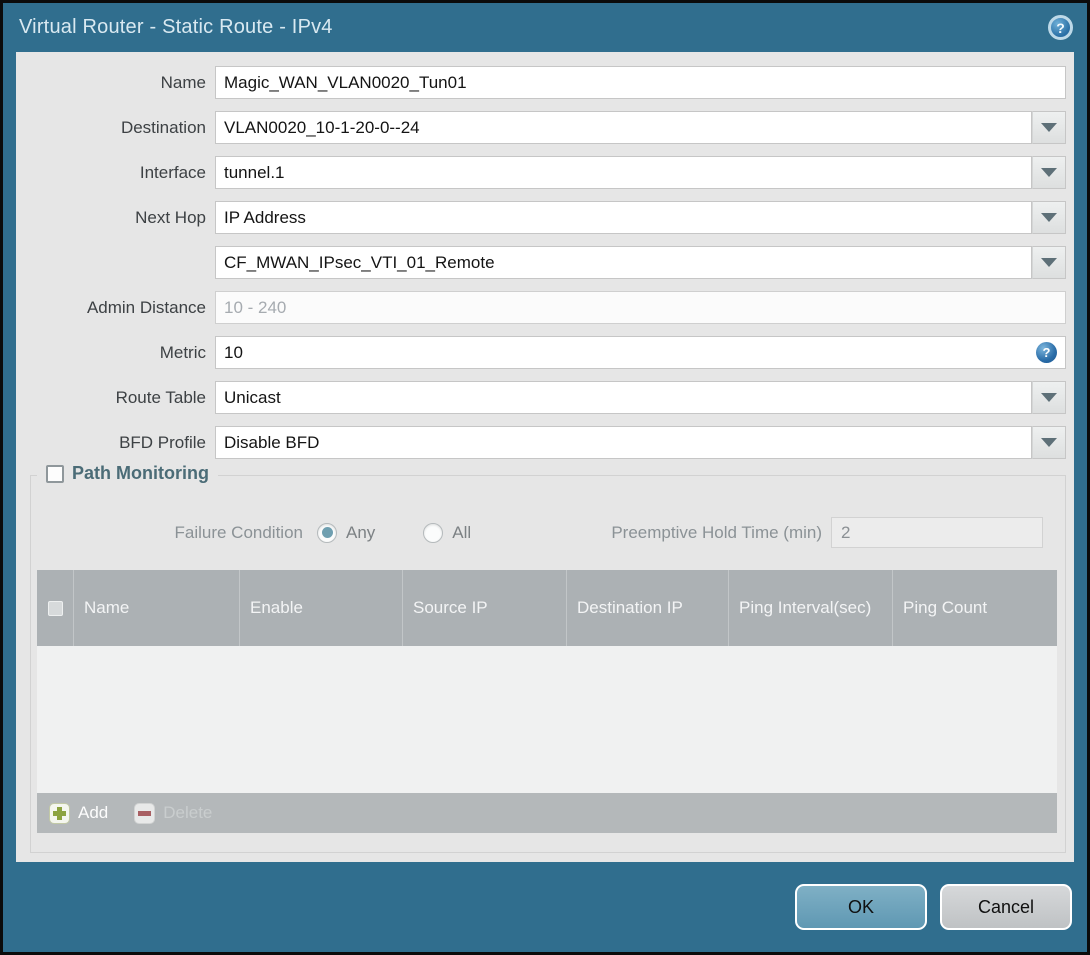  Describe the element at coordinates (176, 27) in the screenshot. I see `dialog-title: Virtual Router - Static Route - IPv4` at that location.